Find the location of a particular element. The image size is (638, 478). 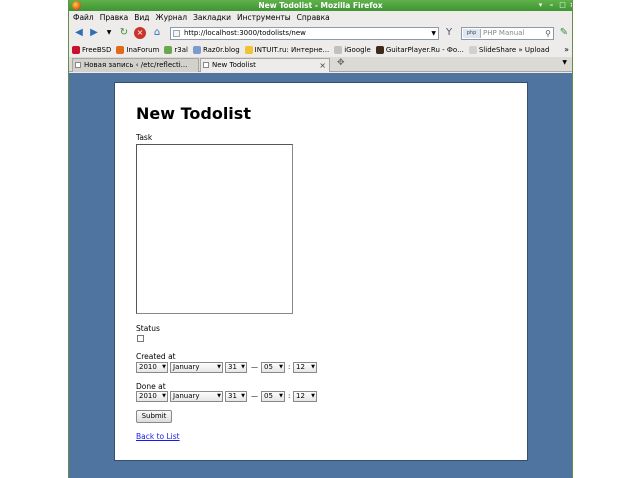

task-textarea is located at coordinates (214, 229).